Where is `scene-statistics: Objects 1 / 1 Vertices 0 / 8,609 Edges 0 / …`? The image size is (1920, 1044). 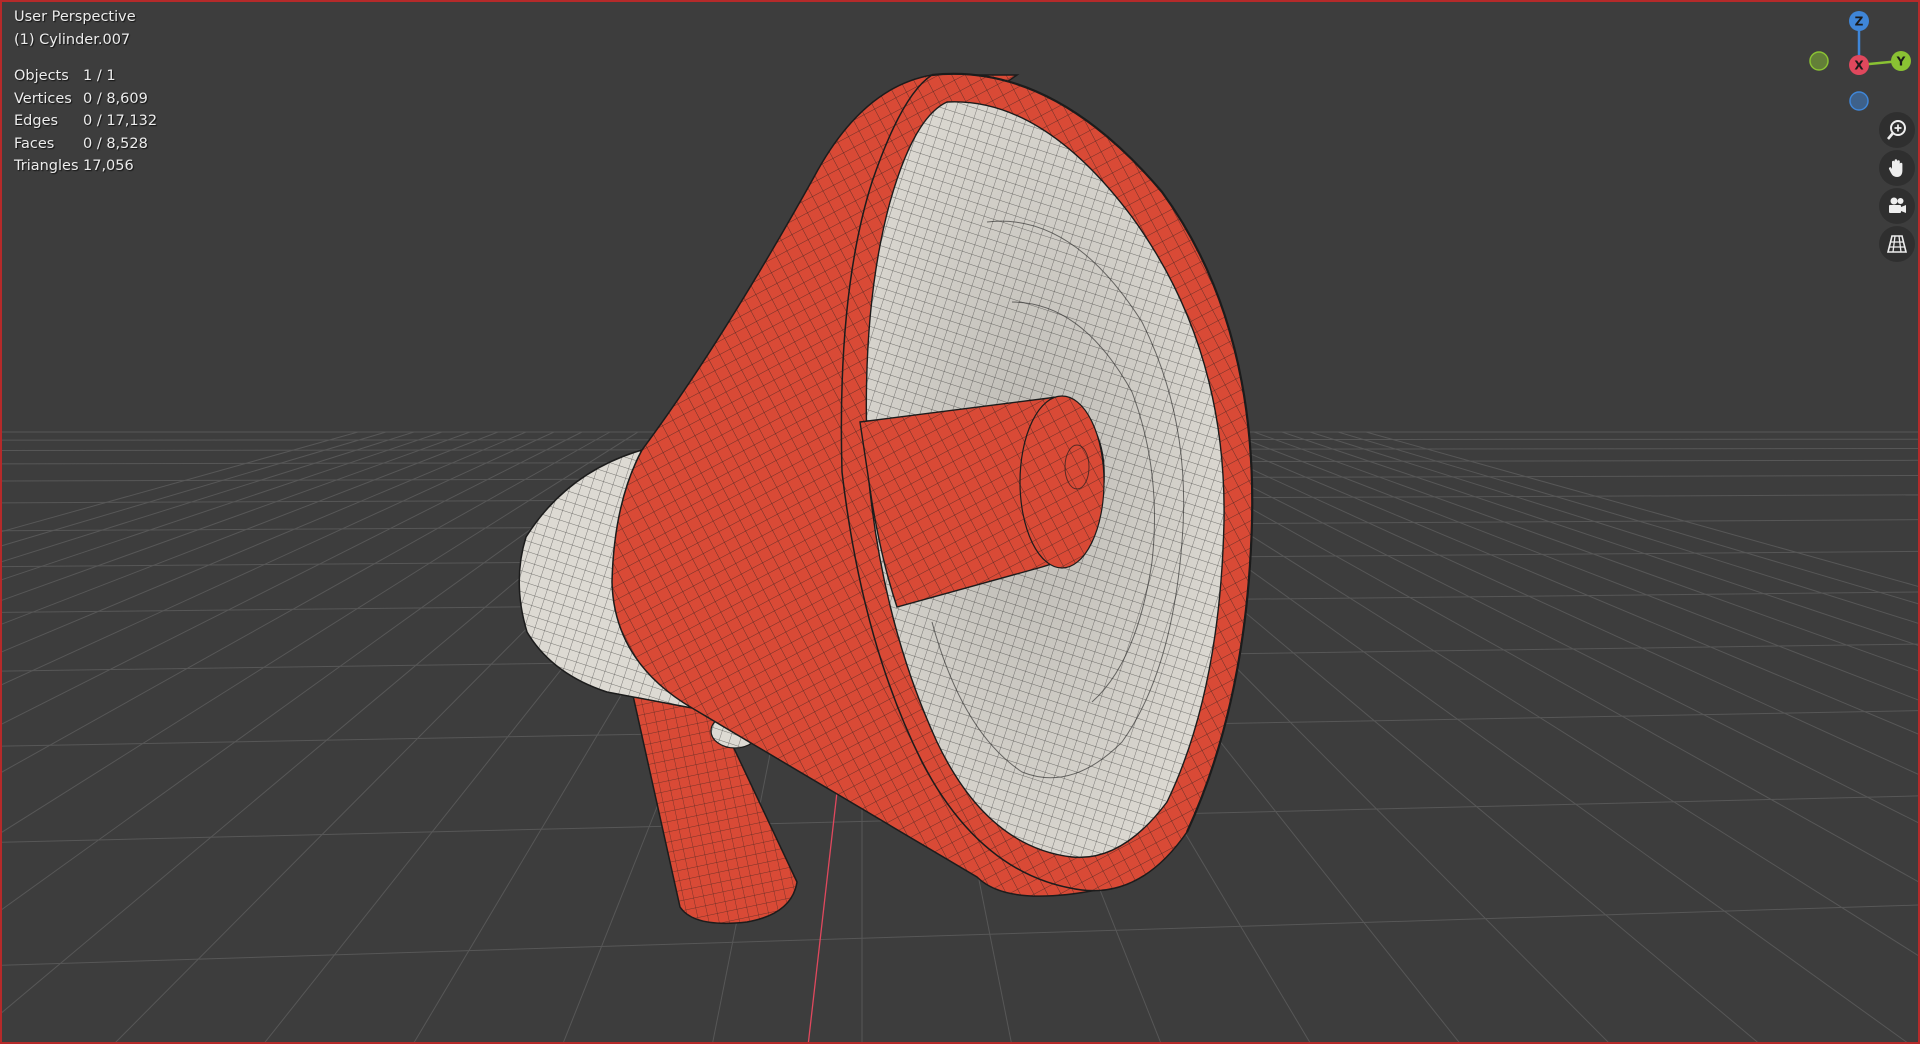 scene-statistics: Objects 1 / 1 Vertices 0 / 8,609 Edges 0 / … is located at coordinates (85, 121).